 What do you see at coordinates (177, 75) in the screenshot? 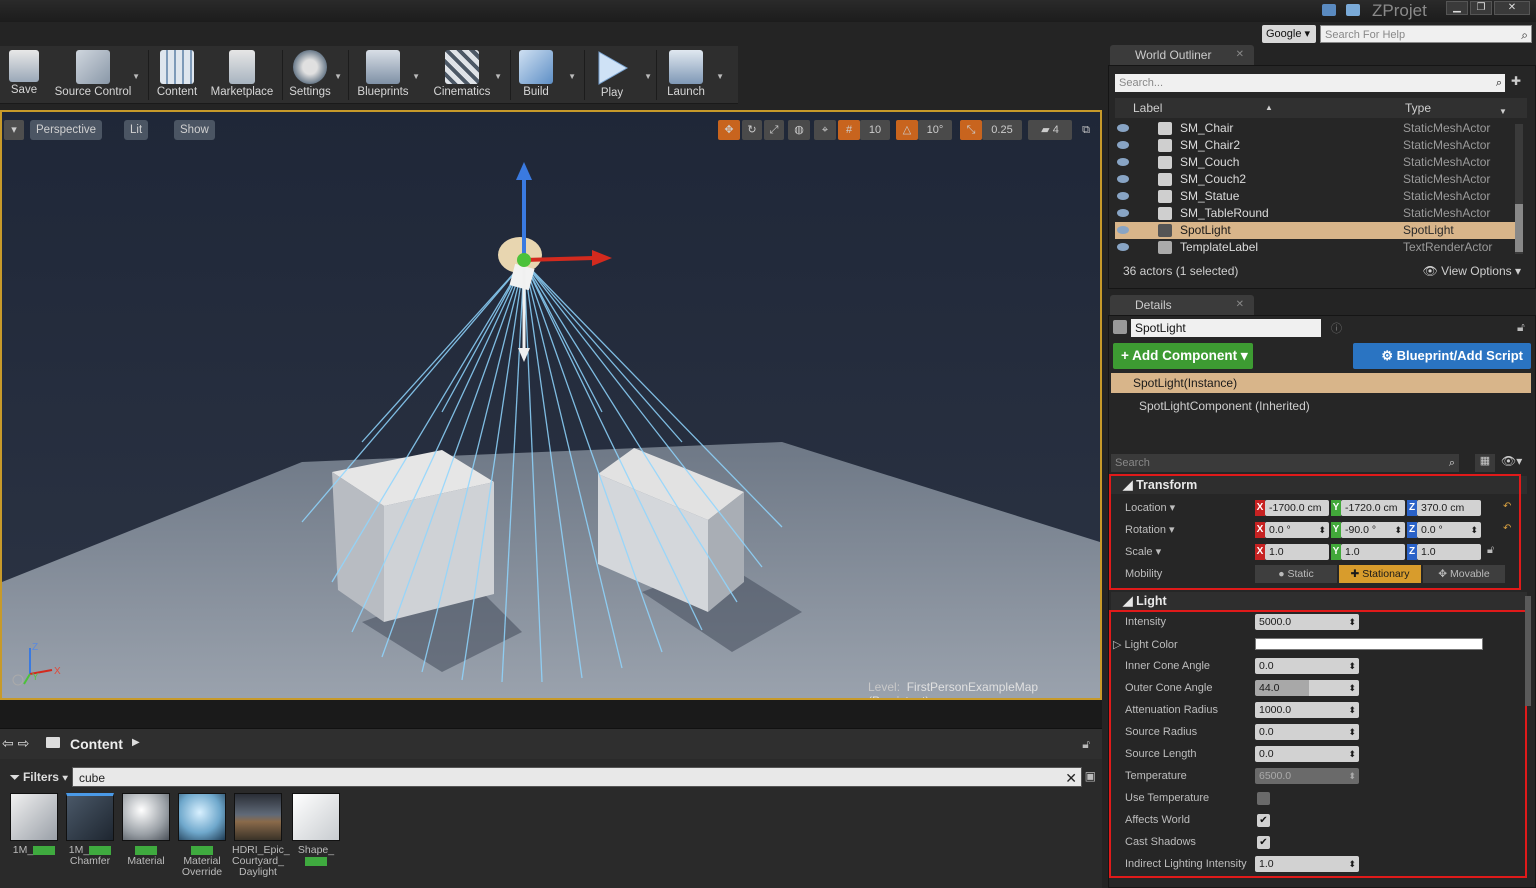
I see `content-button: Content` at bounding box center [177, 75].